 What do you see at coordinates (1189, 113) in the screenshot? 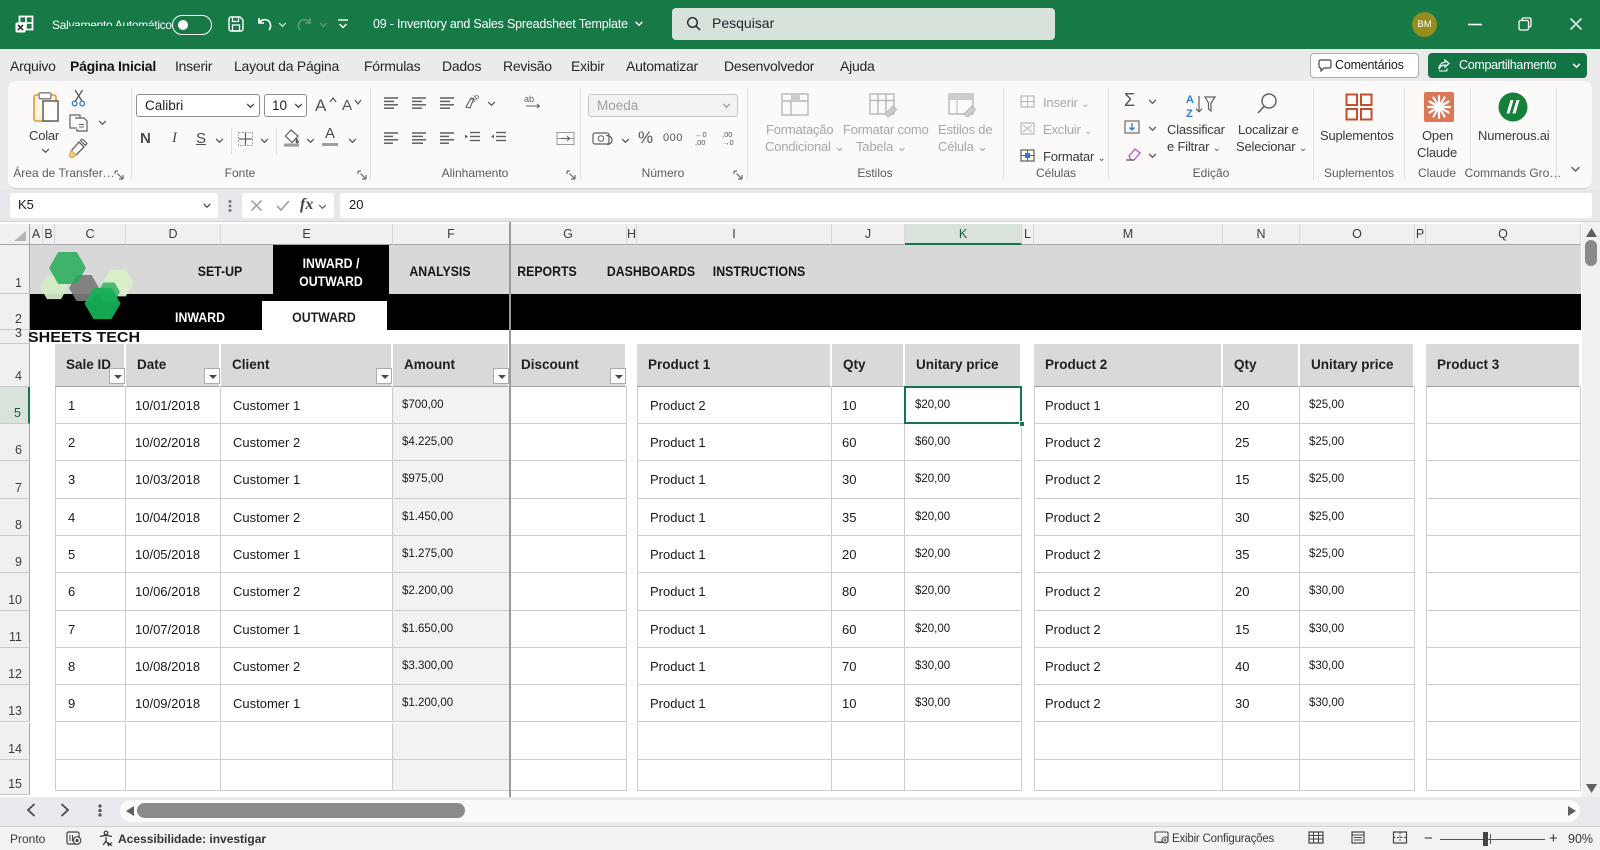
I see `svg-text: Z` at bounding box center [1189, 113].